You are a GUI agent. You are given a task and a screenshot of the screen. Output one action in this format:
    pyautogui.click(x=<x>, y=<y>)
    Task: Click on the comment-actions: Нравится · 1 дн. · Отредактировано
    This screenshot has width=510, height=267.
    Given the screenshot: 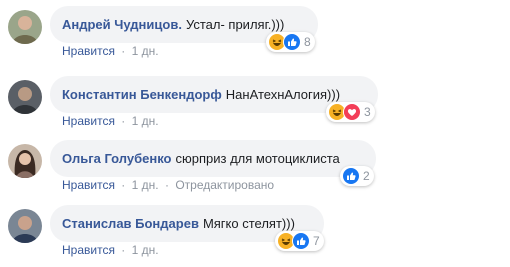 What is the action you would take?
    pyautogui.click(x=168, y=185)
    